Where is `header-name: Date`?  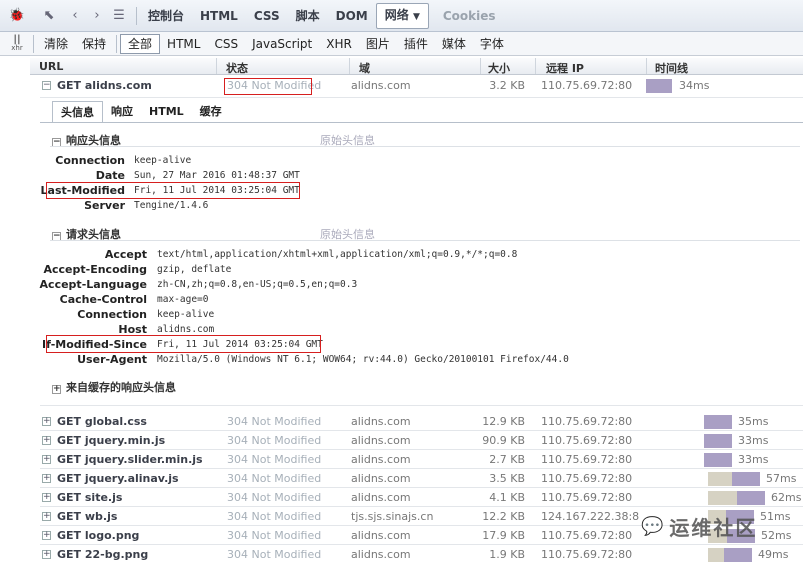 header-name: Date is located at coordinates (110, 175).